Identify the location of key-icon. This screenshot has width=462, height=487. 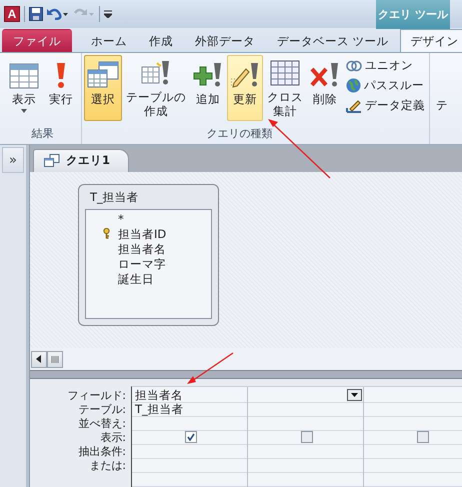
(106, 234).